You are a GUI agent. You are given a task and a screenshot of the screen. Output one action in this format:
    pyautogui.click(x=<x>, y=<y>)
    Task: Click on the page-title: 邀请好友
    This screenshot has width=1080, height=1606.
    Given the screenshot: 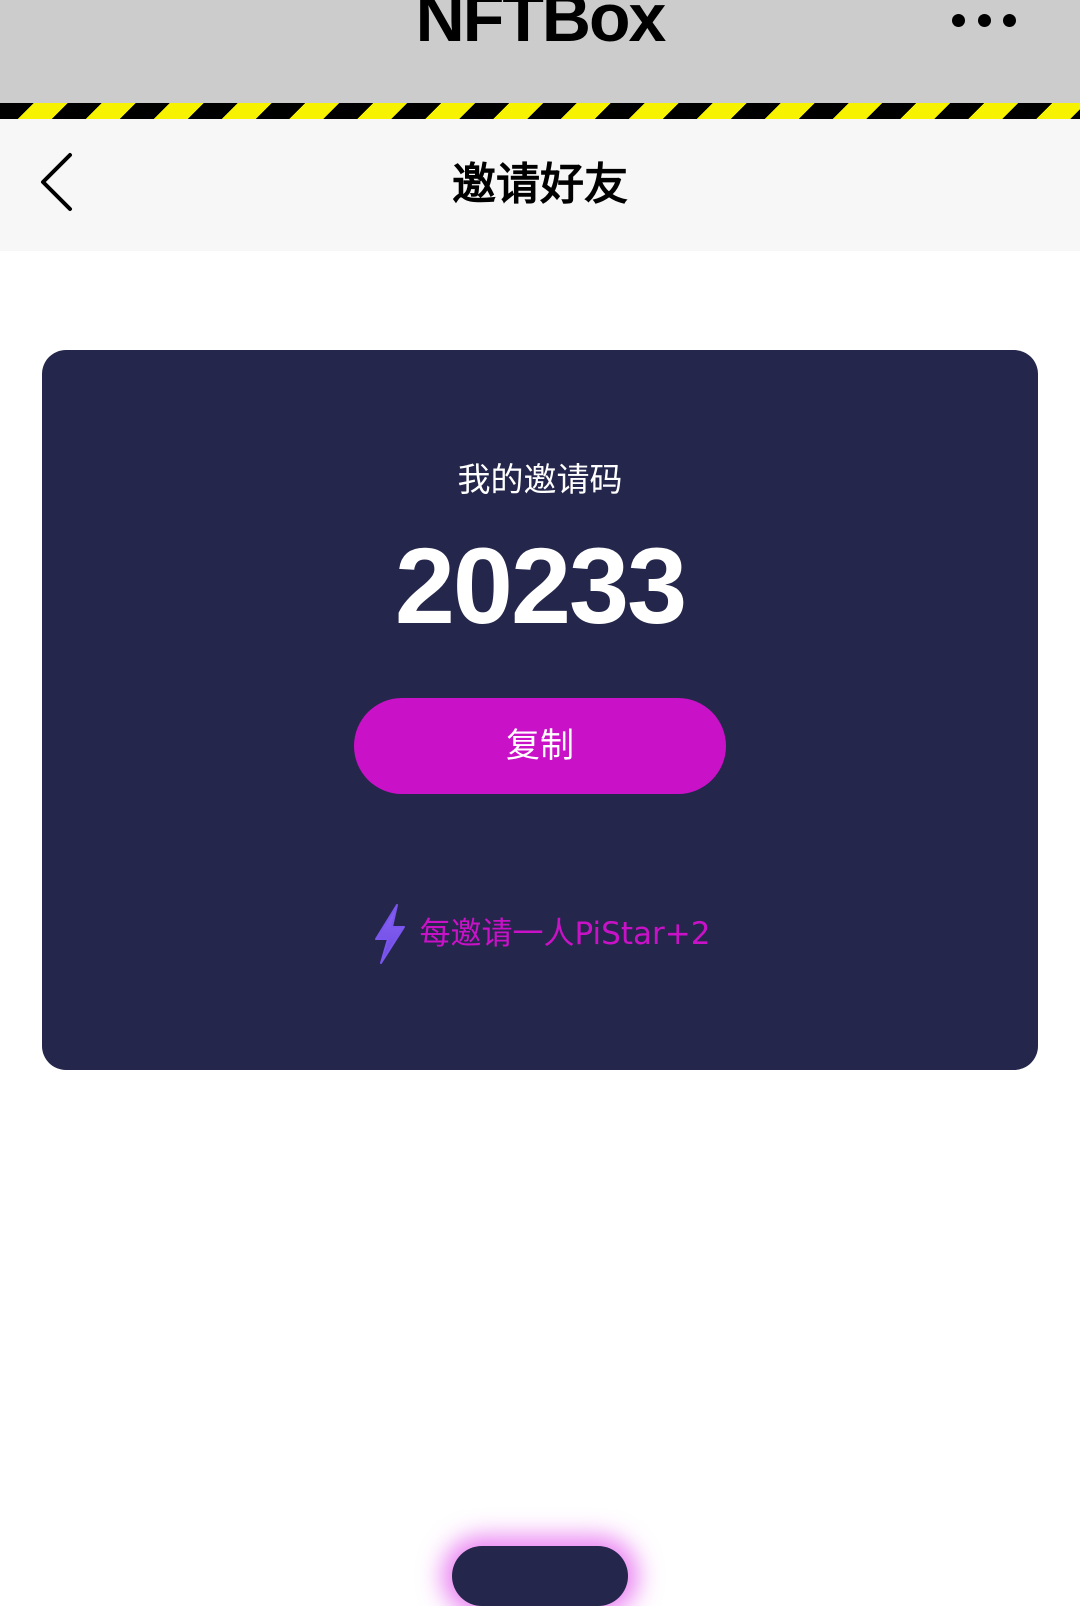 What is the action you would take?
    pyautogui.click(x=540, y=184)
    